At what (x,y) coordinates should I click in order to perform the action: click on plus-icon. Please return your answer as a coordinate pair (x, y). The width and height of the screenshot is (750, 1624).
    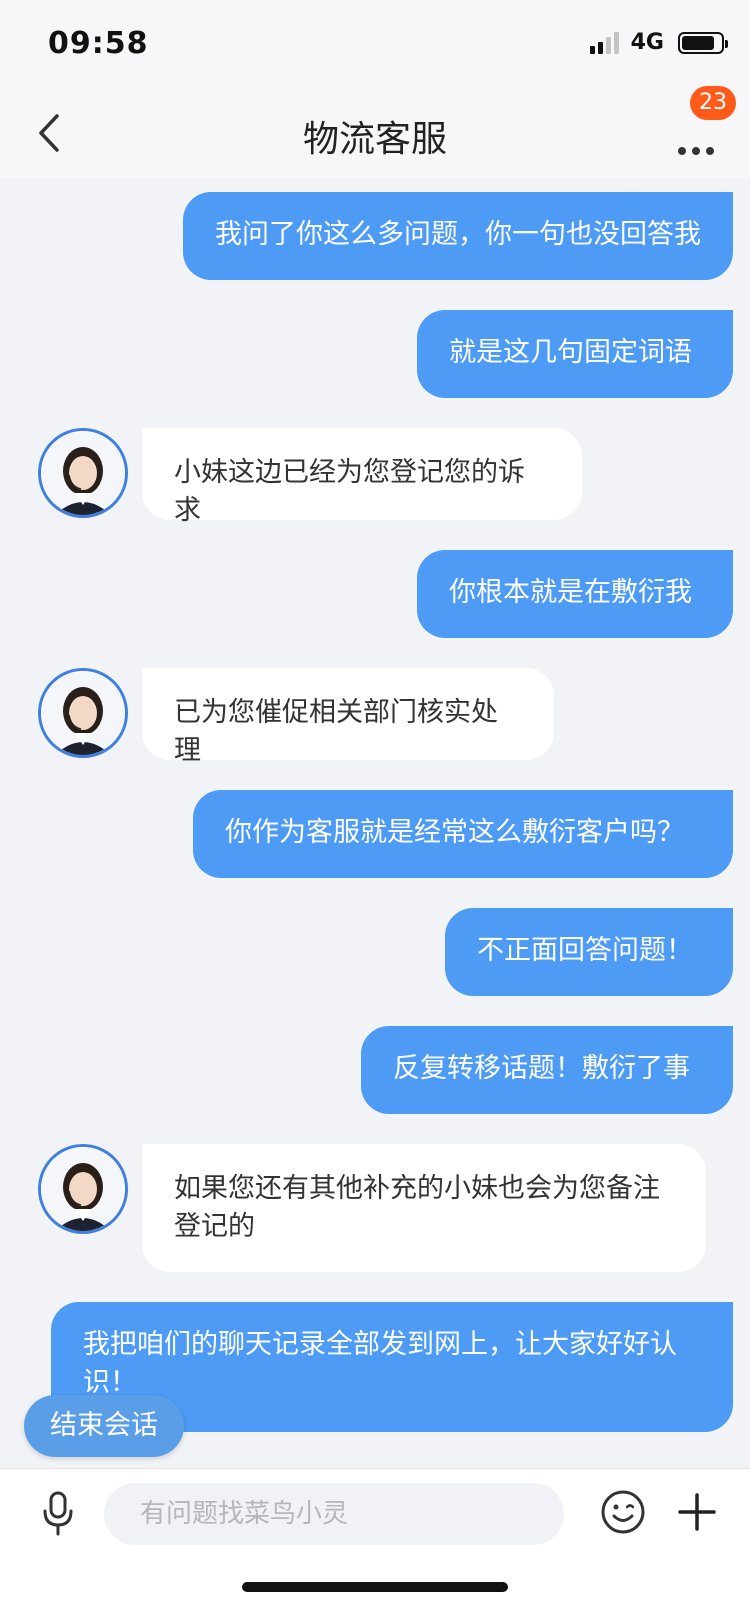
    Looking at the image, I should click on (697, 1512).